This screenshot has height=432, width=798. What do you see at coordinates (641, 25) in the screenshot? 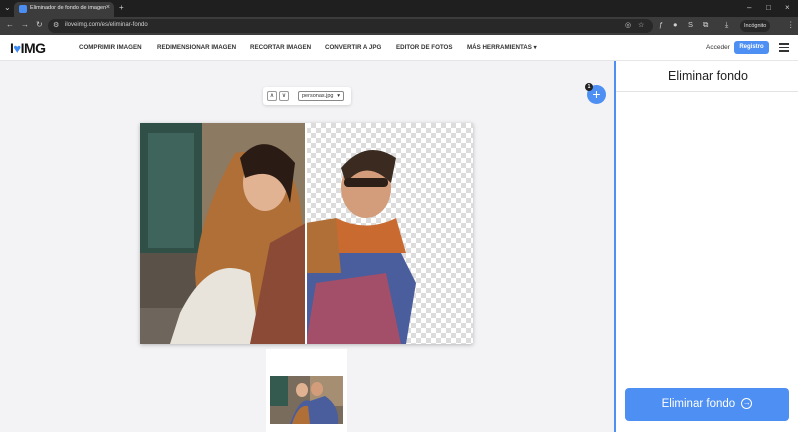
I see `bookmark-star-icon: ☆` at bounding box center [641, 25].